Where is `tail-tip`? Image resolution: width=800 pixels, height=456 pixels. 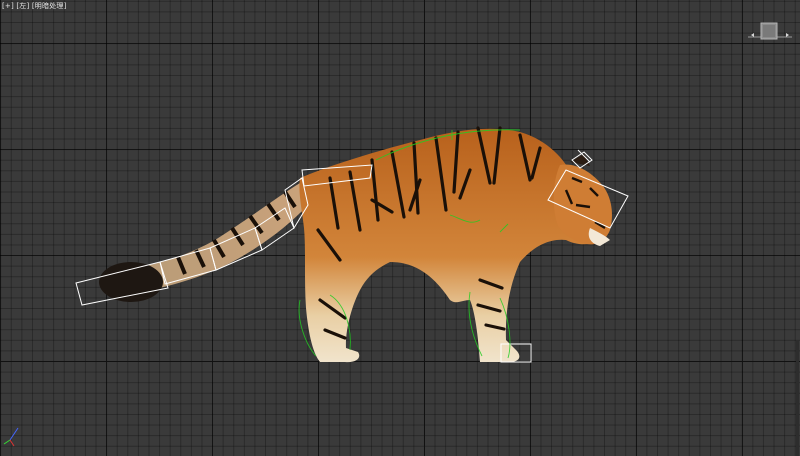 tail-tip is located at coordinates (131, 282).